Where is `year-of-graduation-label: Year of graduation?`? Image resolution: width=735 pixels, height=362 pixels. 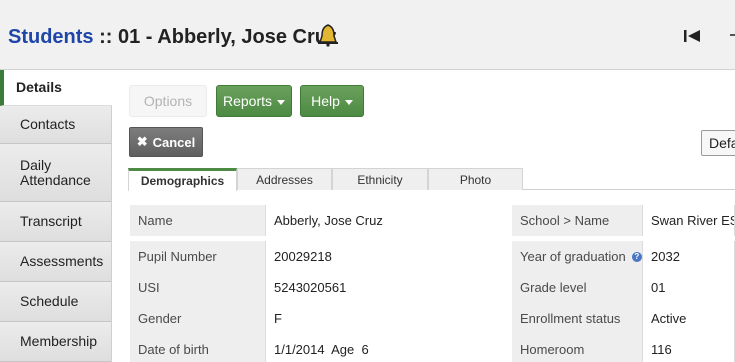 year-of-graduation-label: Year of graduation? is located at coordinates (577, 256).